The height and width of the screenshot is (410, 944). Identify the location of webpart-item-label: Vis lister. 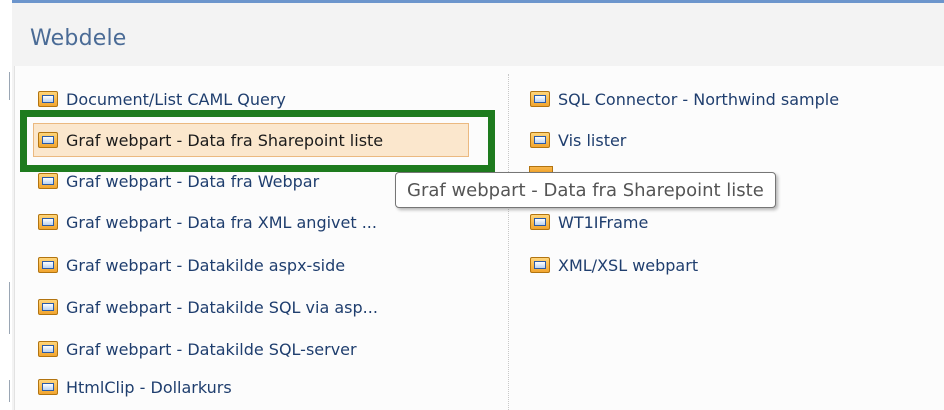
(592, 140).